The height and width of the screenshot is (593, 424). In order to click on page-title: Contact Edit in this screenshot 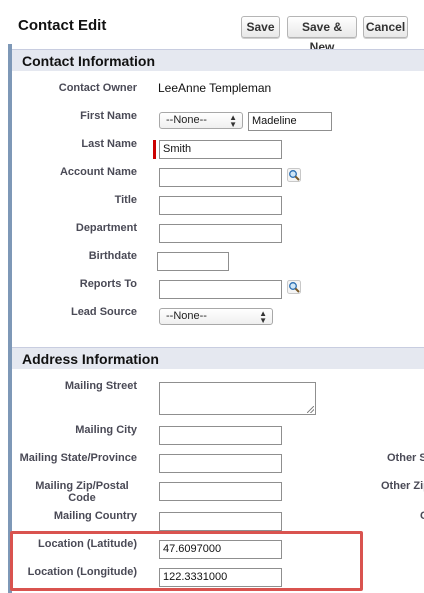, I will do `click(62, 25)`.